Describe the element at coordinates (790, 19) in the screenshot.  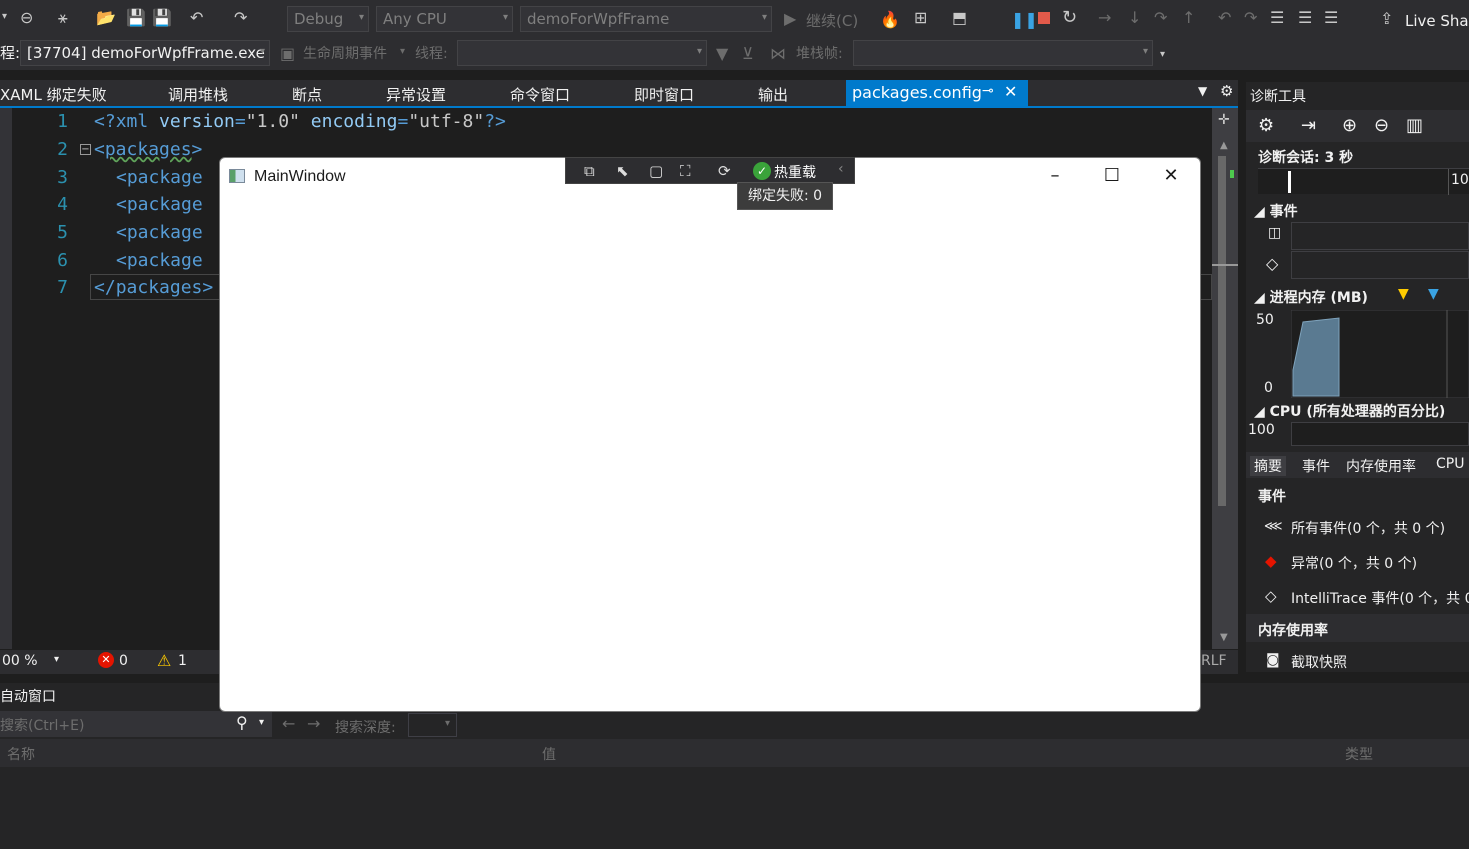
I see `play-icon: ▶` at that location.